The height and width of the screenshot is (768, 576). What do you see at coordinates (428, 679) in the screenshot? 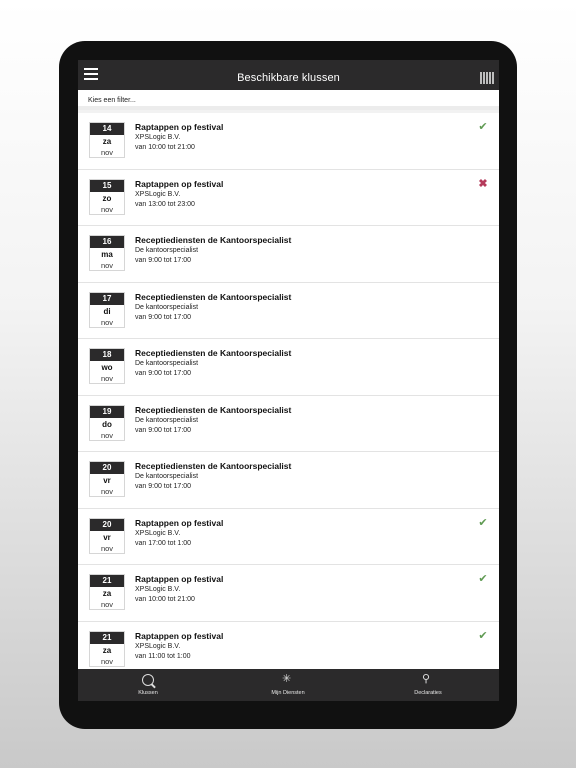
I see `receipt-icon` at bounding box center [428, 679].